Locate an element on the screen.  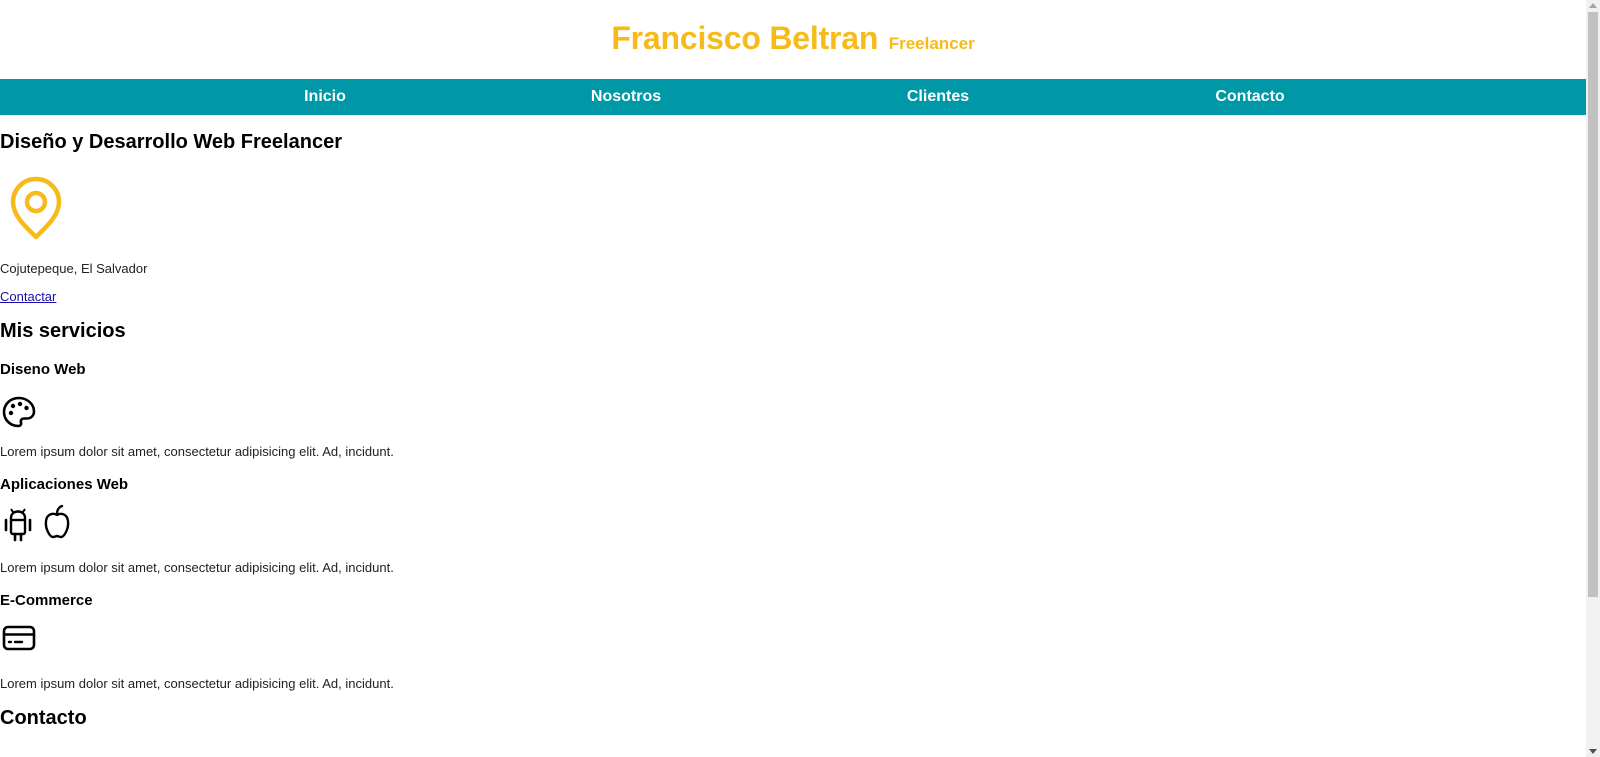
service-title-aplicaciones-web: Aplicaciones Web is located at coordinates (64, 484).